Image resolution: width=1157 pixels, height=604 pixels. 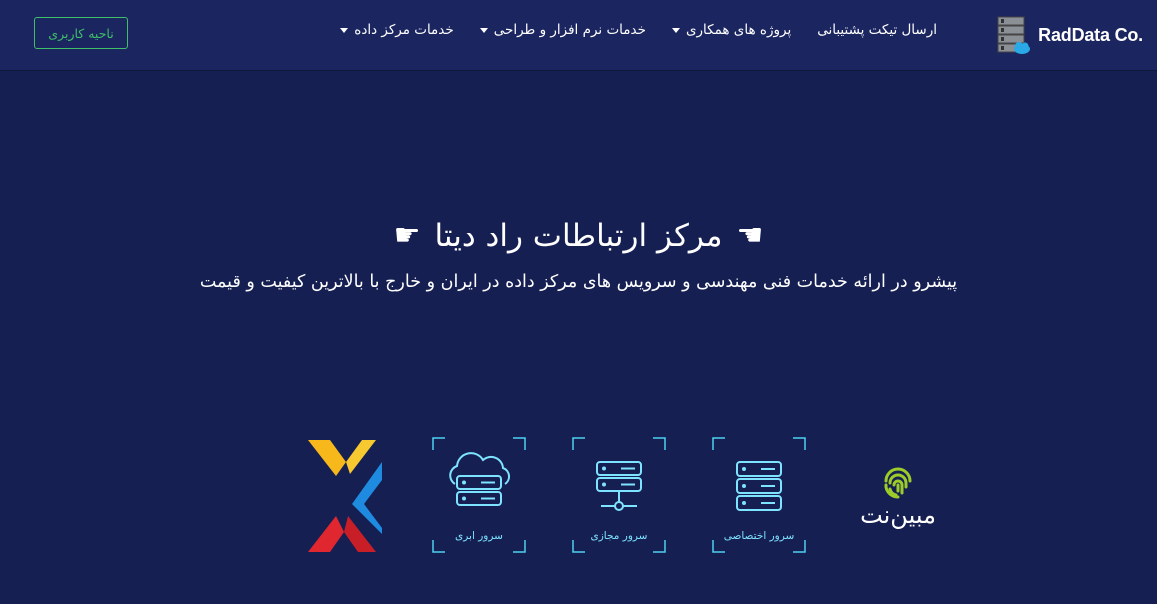 I want to click on menu-partnership-projects: پروژه های همکاری, so click(x=731, y=30).